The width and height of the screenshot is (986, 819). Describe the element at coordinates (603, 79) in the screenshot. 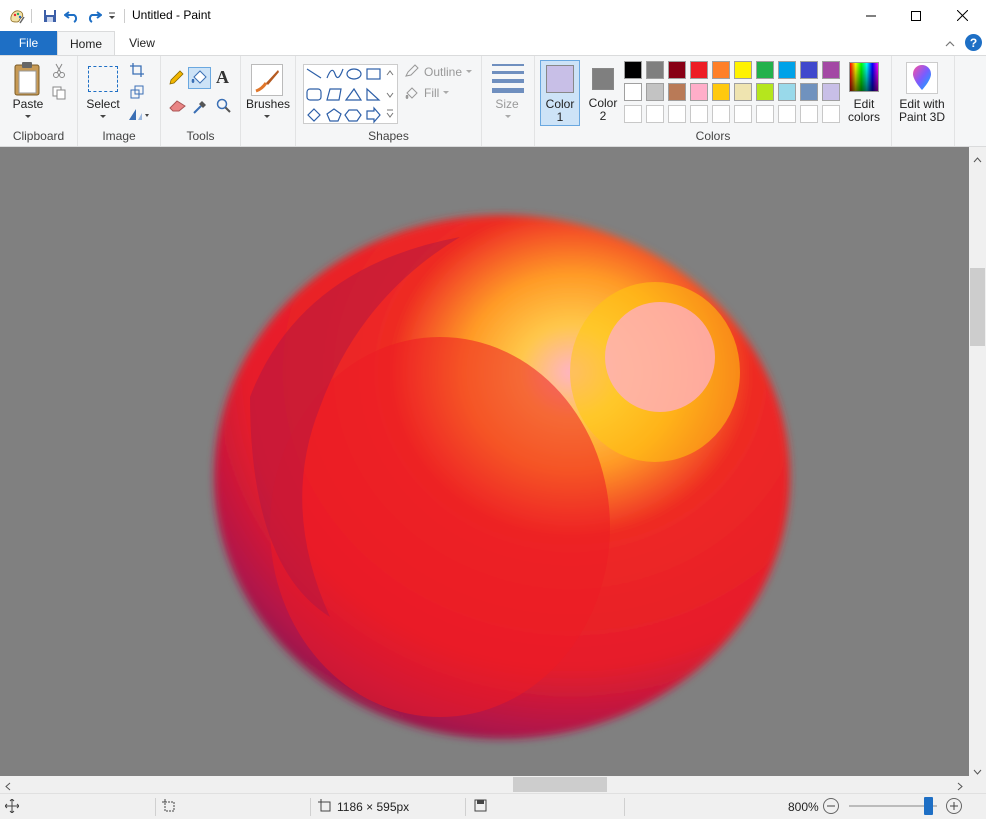

I see `color2-swatch` at that location.